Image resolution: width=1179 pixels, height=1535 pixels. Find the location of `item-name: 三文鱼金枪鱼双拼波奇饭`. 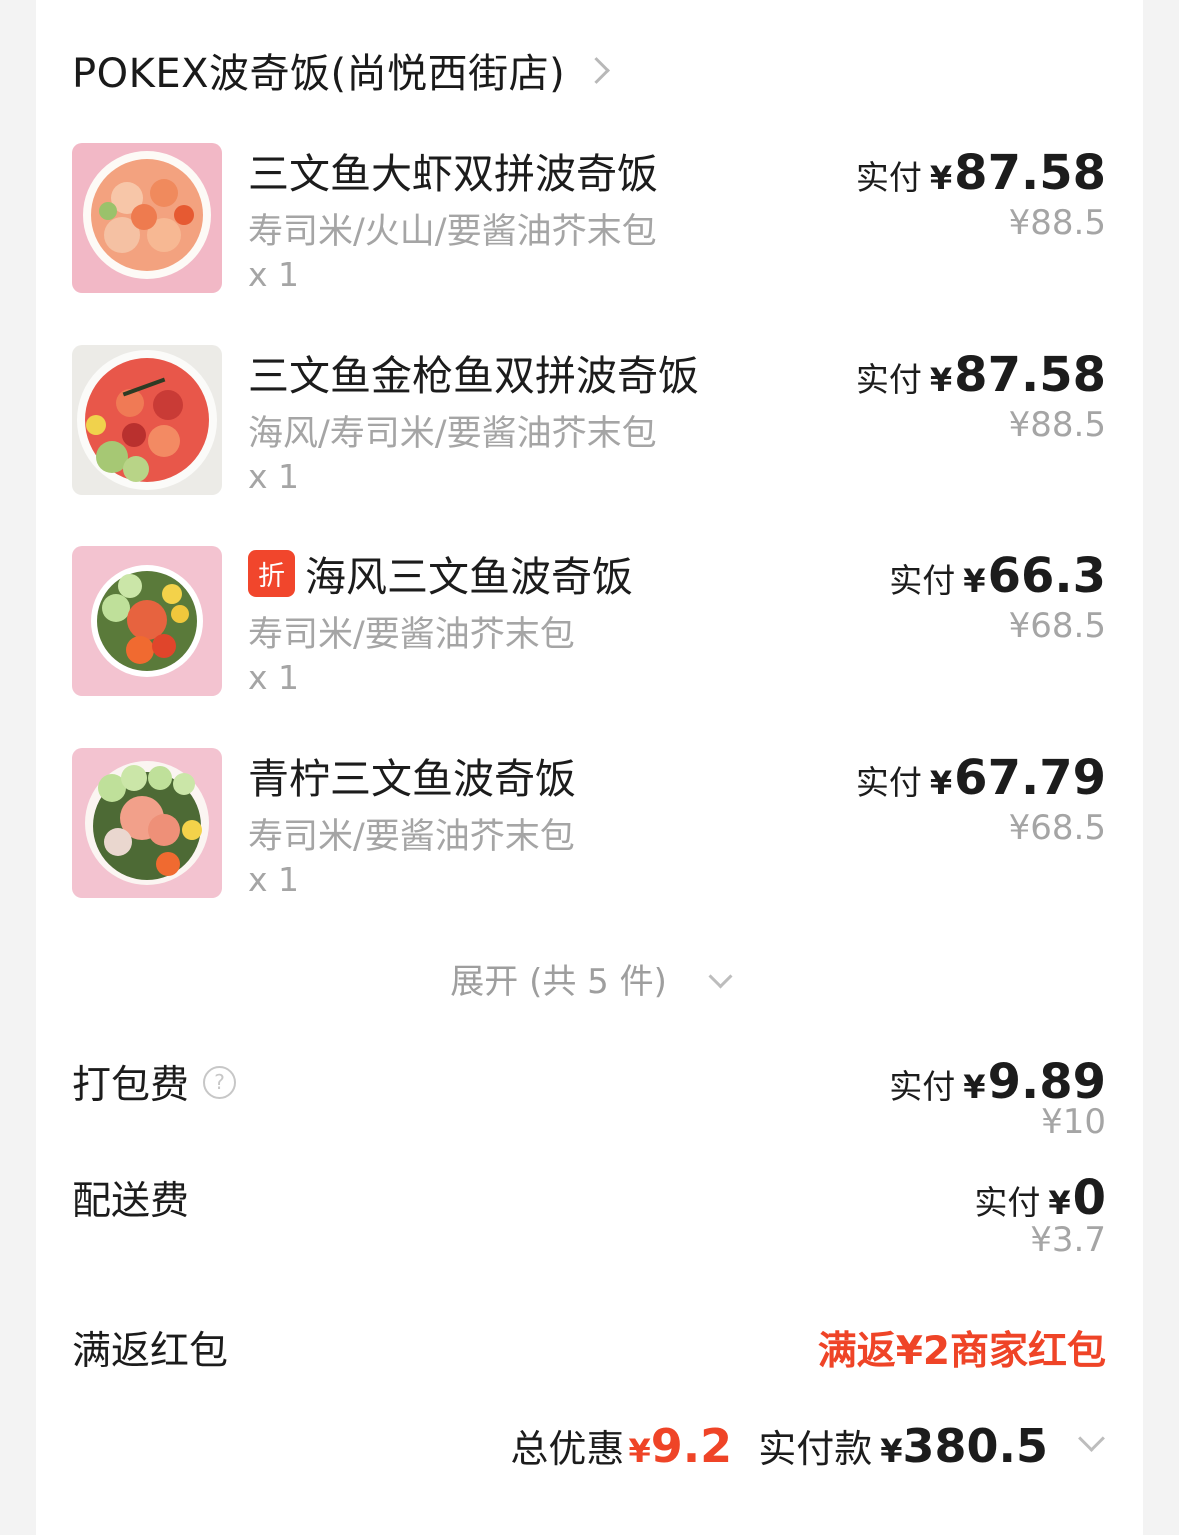

item-name: 三文鱼金枪鱼双拼波奇饭 is located at coordinates (473, 372).